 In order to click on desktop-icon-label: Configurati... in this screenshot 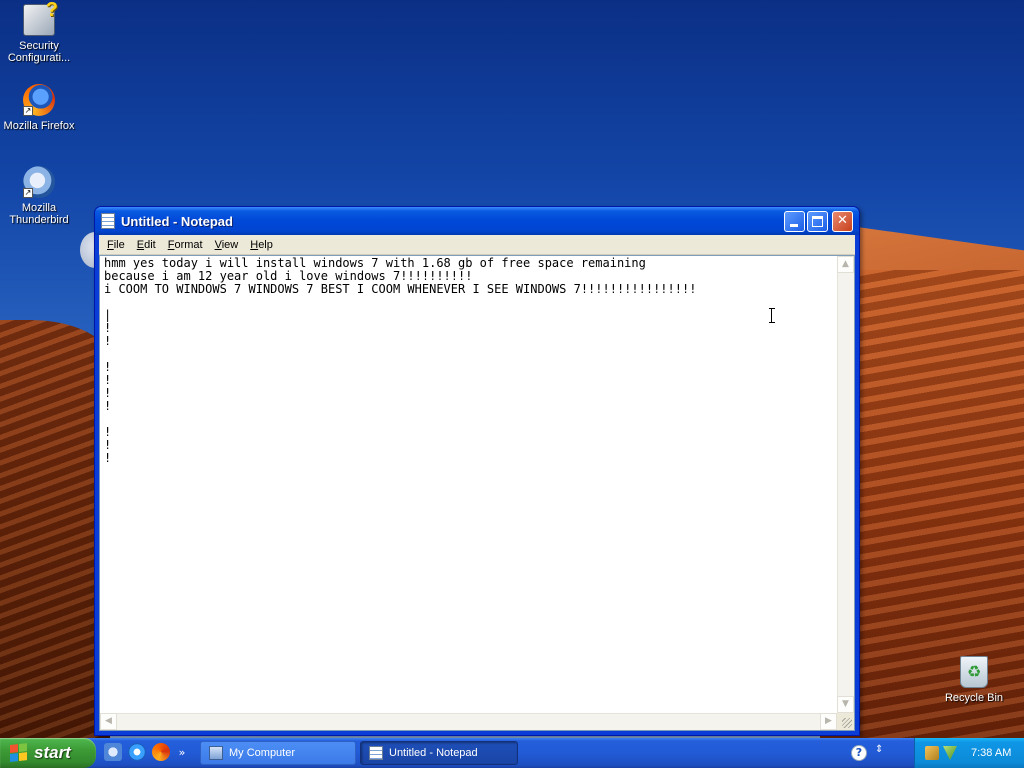, I will do `click(39, 58)`.